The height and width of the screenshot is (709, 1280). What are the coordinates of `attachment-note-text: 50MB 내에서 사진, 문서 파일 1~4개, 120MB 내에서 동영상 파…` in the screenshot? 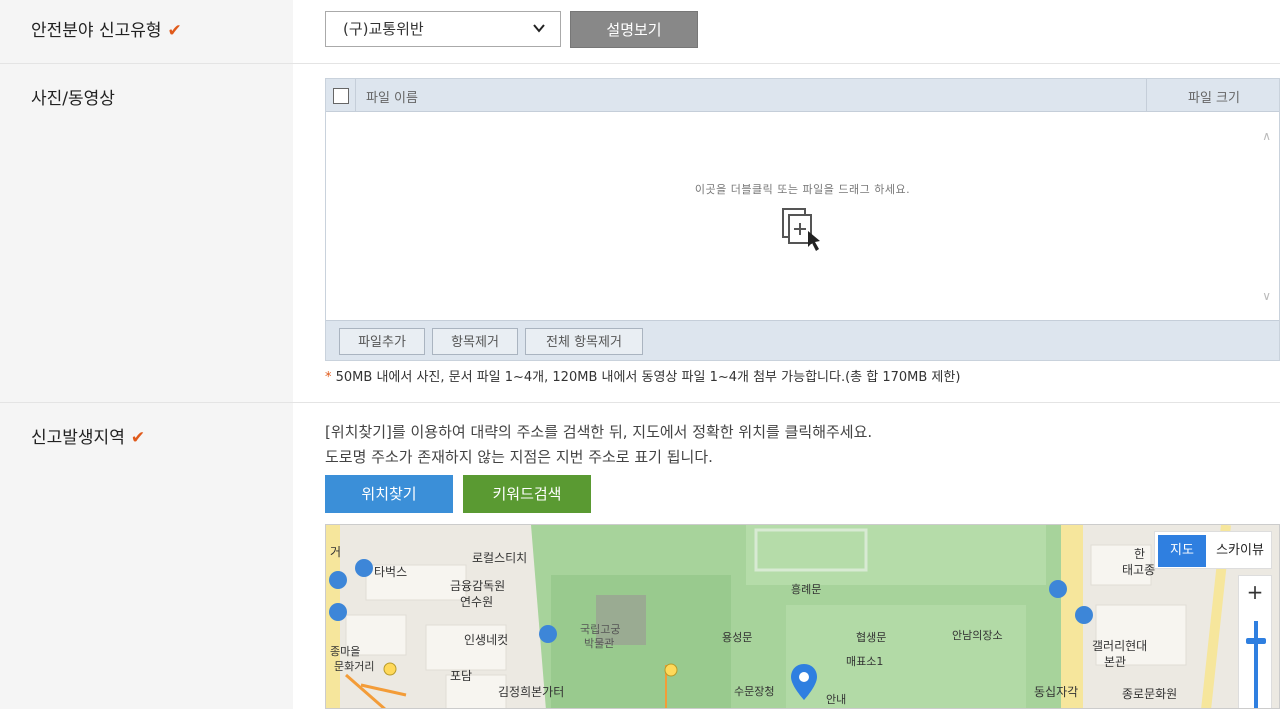 It's located at (648, 377).